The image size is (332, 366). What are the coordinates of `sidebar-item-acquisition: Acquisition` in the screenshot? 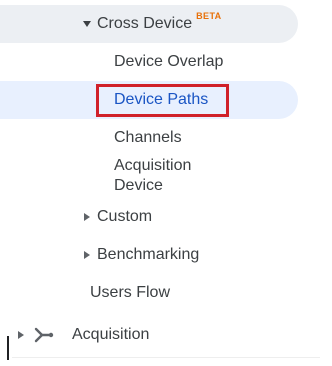 It's located at (74, 335).